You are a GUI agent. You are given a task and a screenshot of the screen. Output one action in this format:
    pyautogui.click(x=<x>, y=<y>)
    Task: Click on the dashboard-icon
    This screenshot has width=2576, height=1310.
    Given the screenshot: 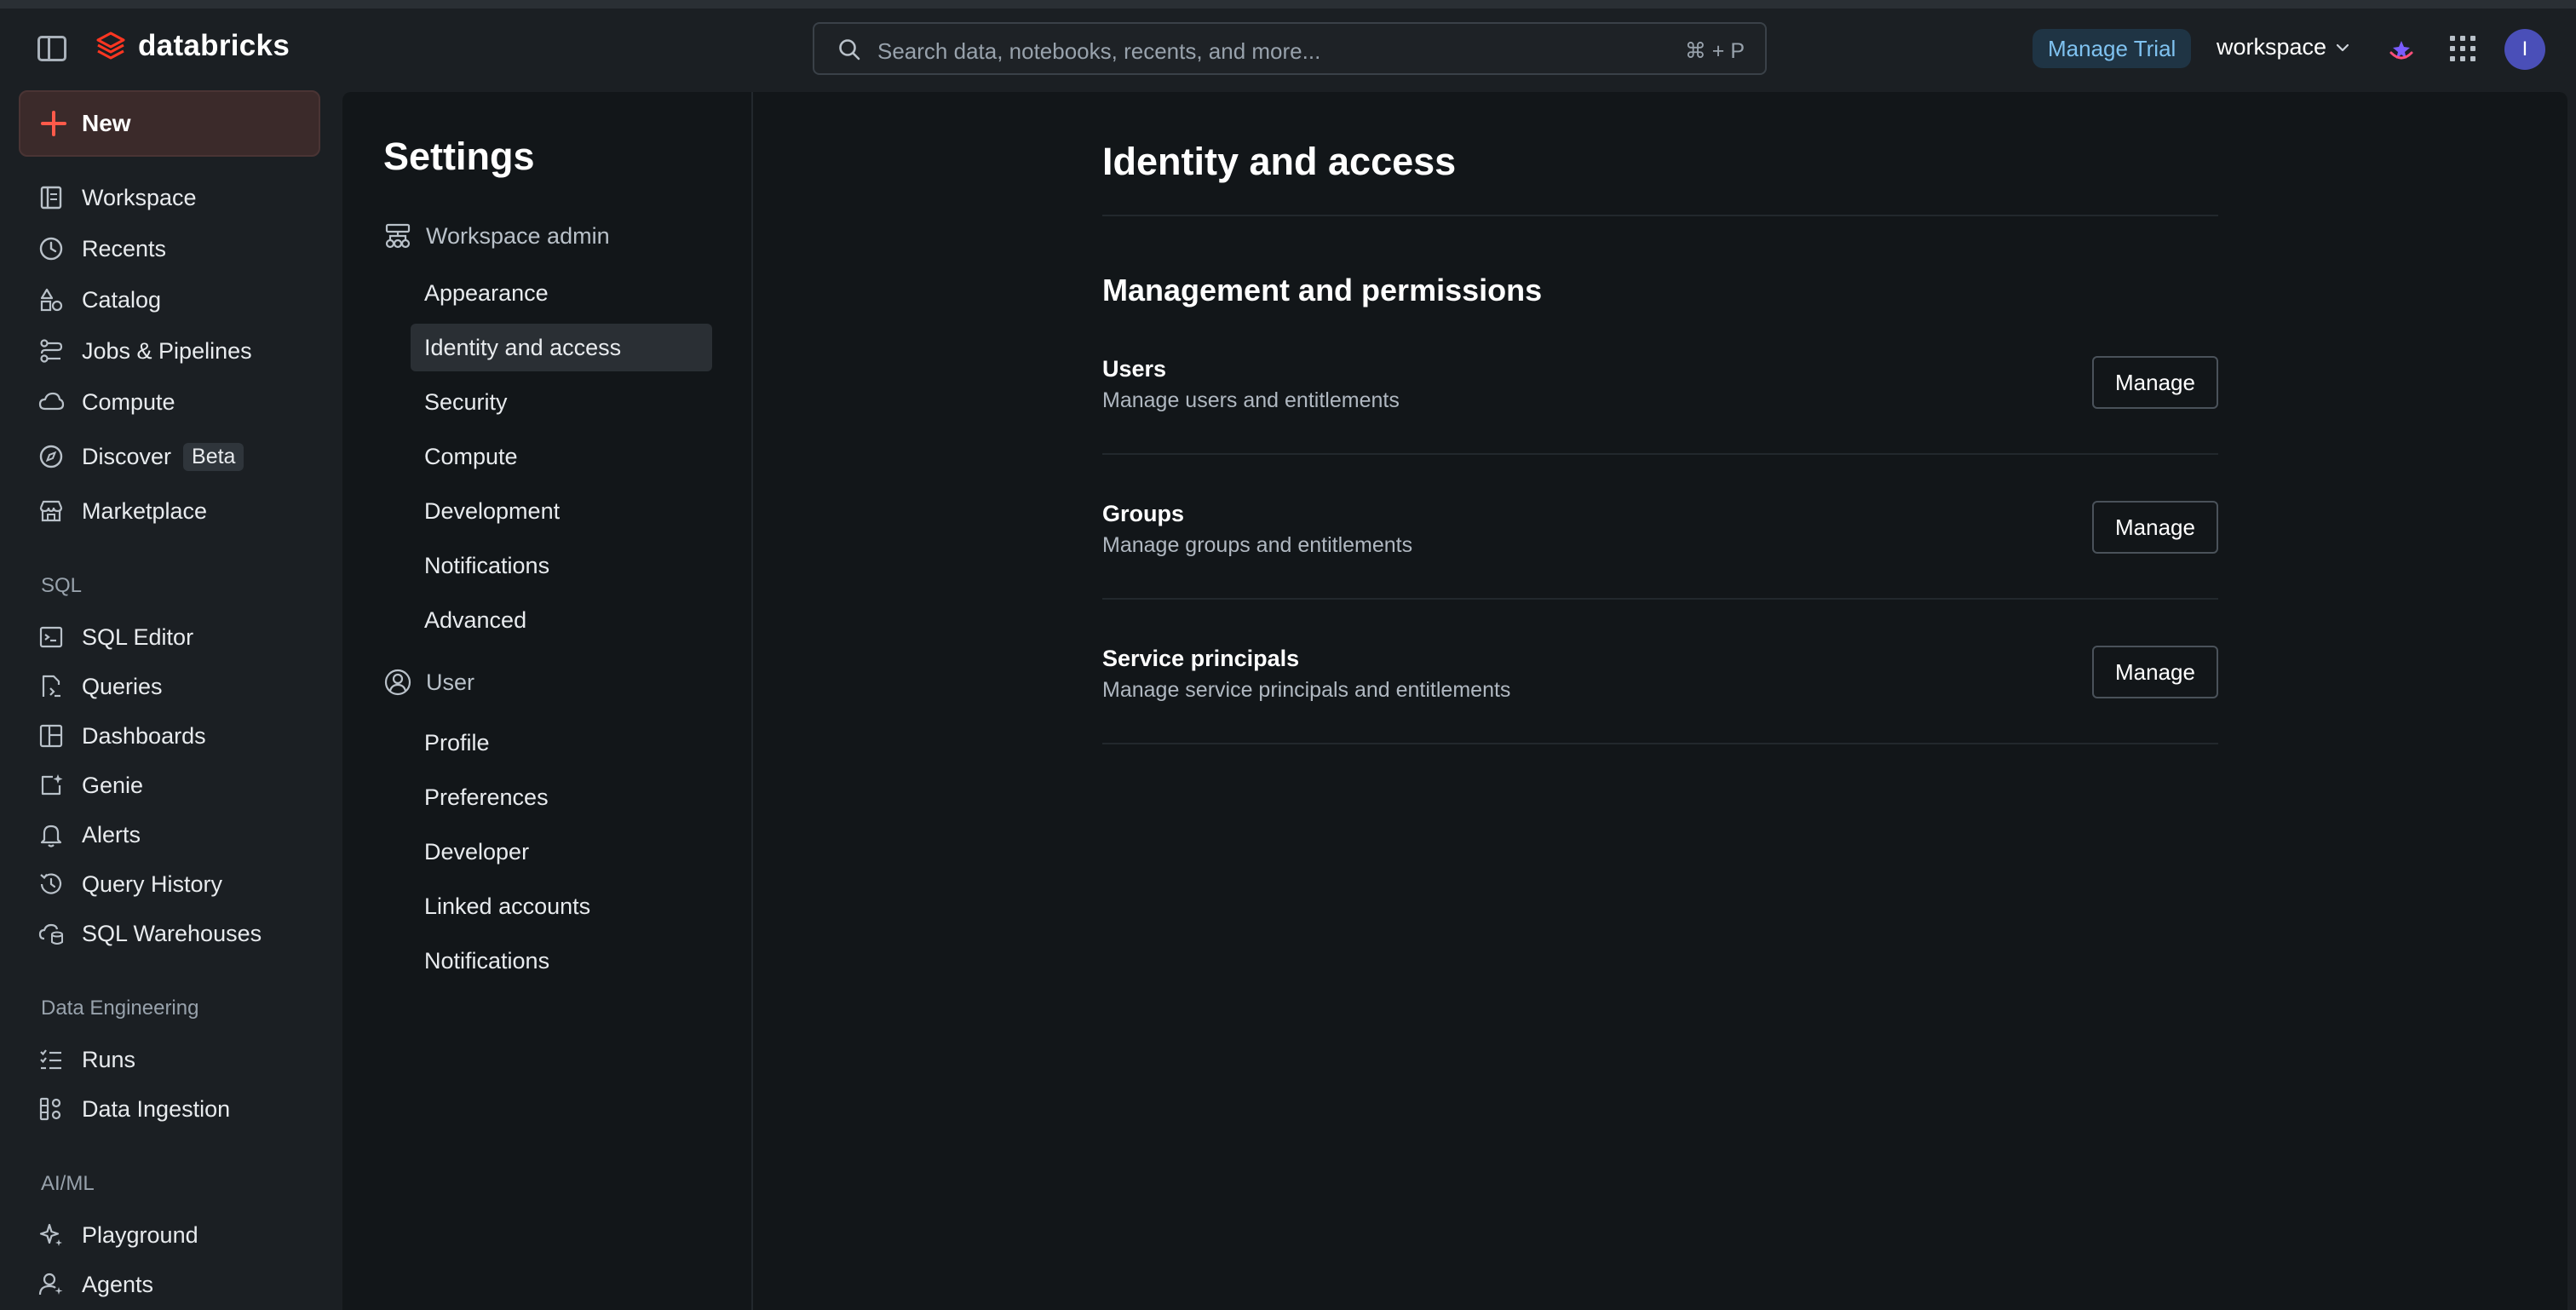 What is the action you would take?
    pyautogui.click(x=51, y=736)
    